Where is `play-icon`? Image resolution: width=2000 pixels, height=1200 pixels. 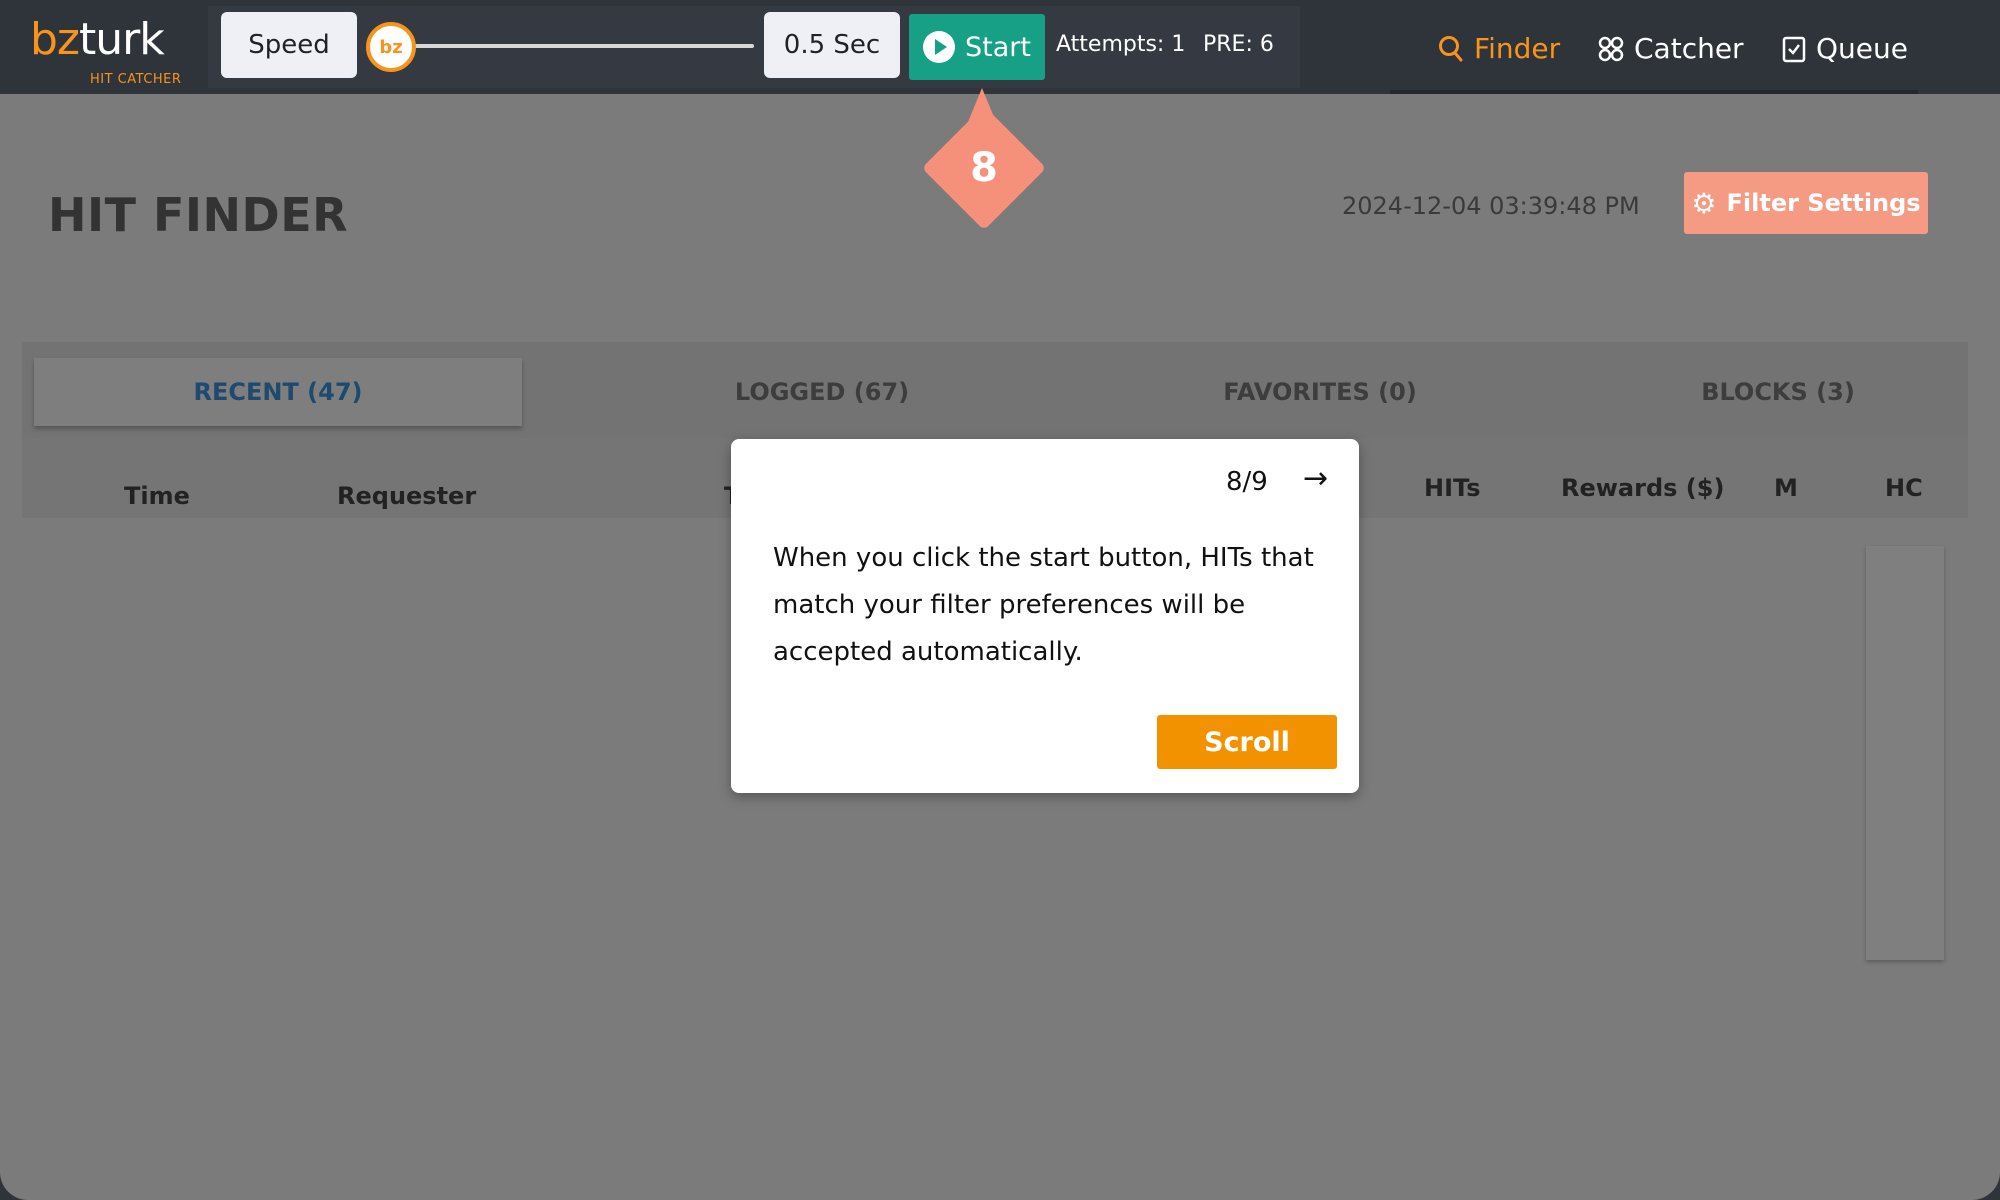
play-icon is located at coordinates (939, 47).